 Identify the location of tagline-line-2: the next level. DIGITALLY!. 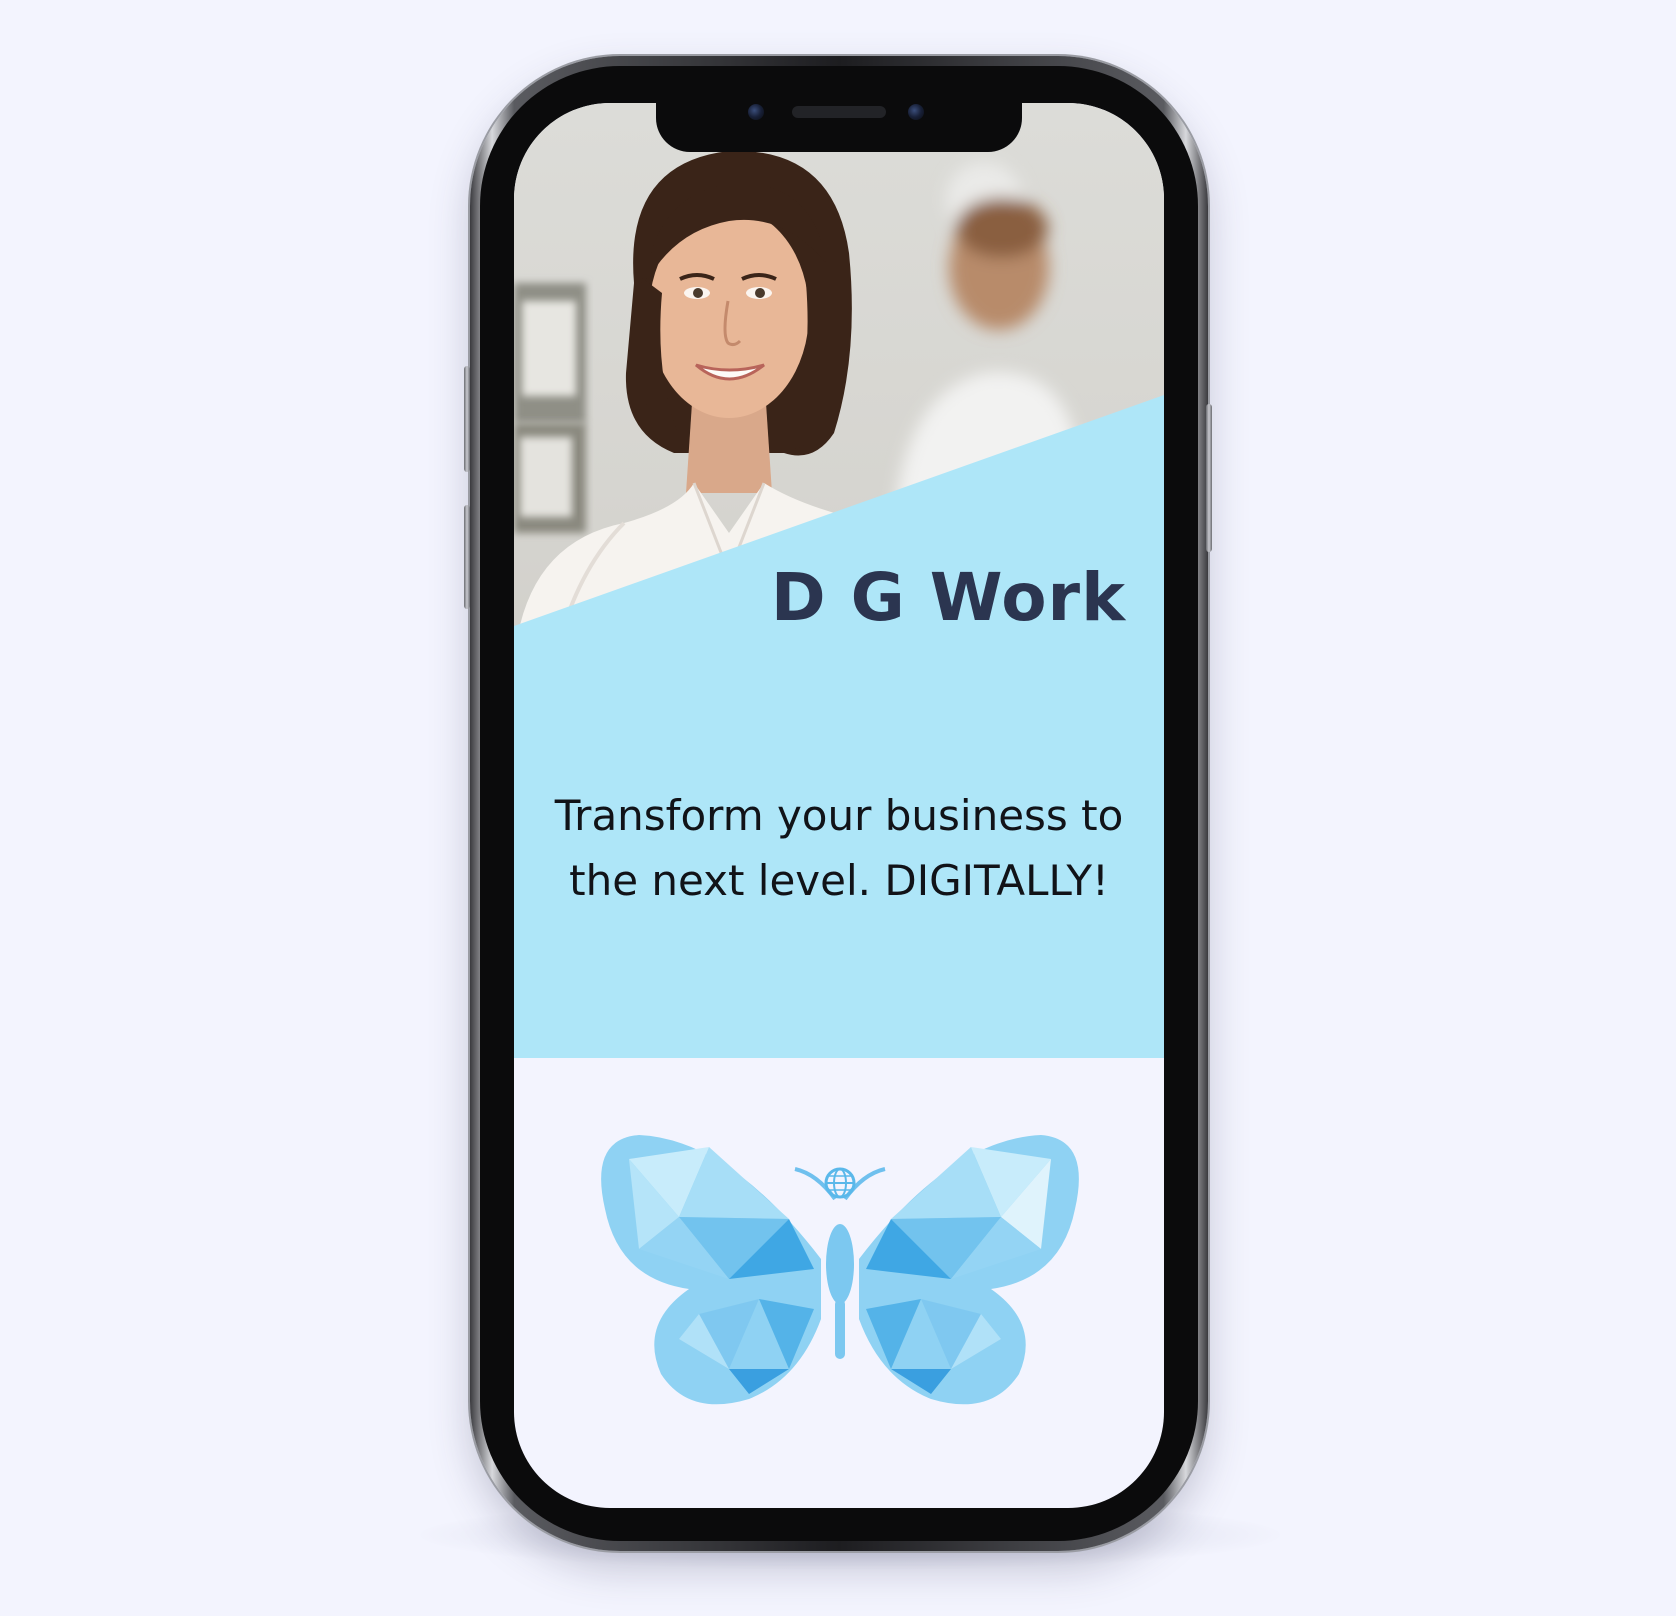
(839, 880).